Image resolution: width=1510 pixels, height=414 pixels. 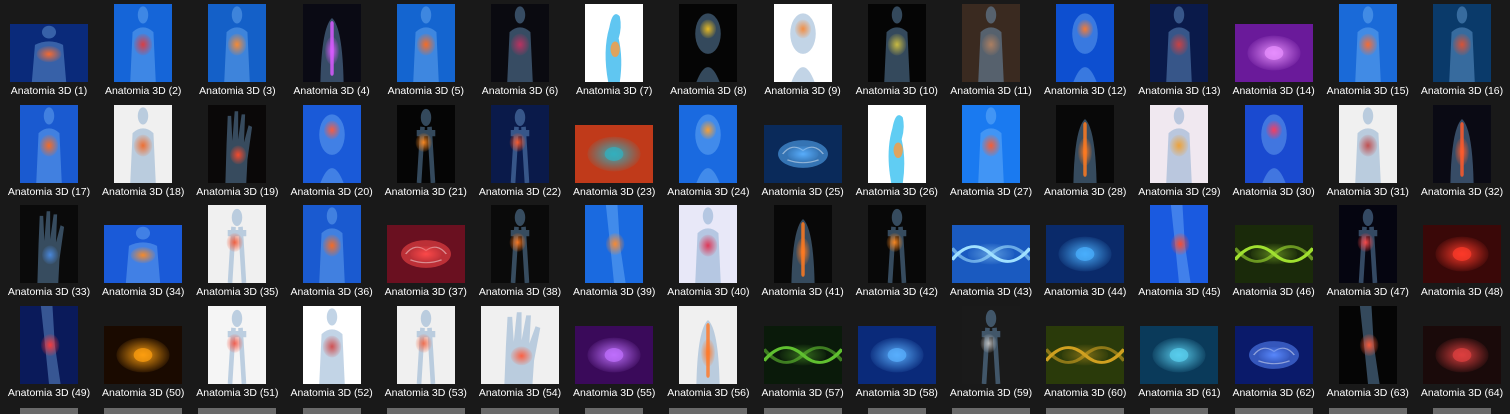 What do you see at coordinates (1085, 392) in the screenshot?
I see `thumbnail-label: Anatomia 3D (60)` at bounding box center [1085, 392].